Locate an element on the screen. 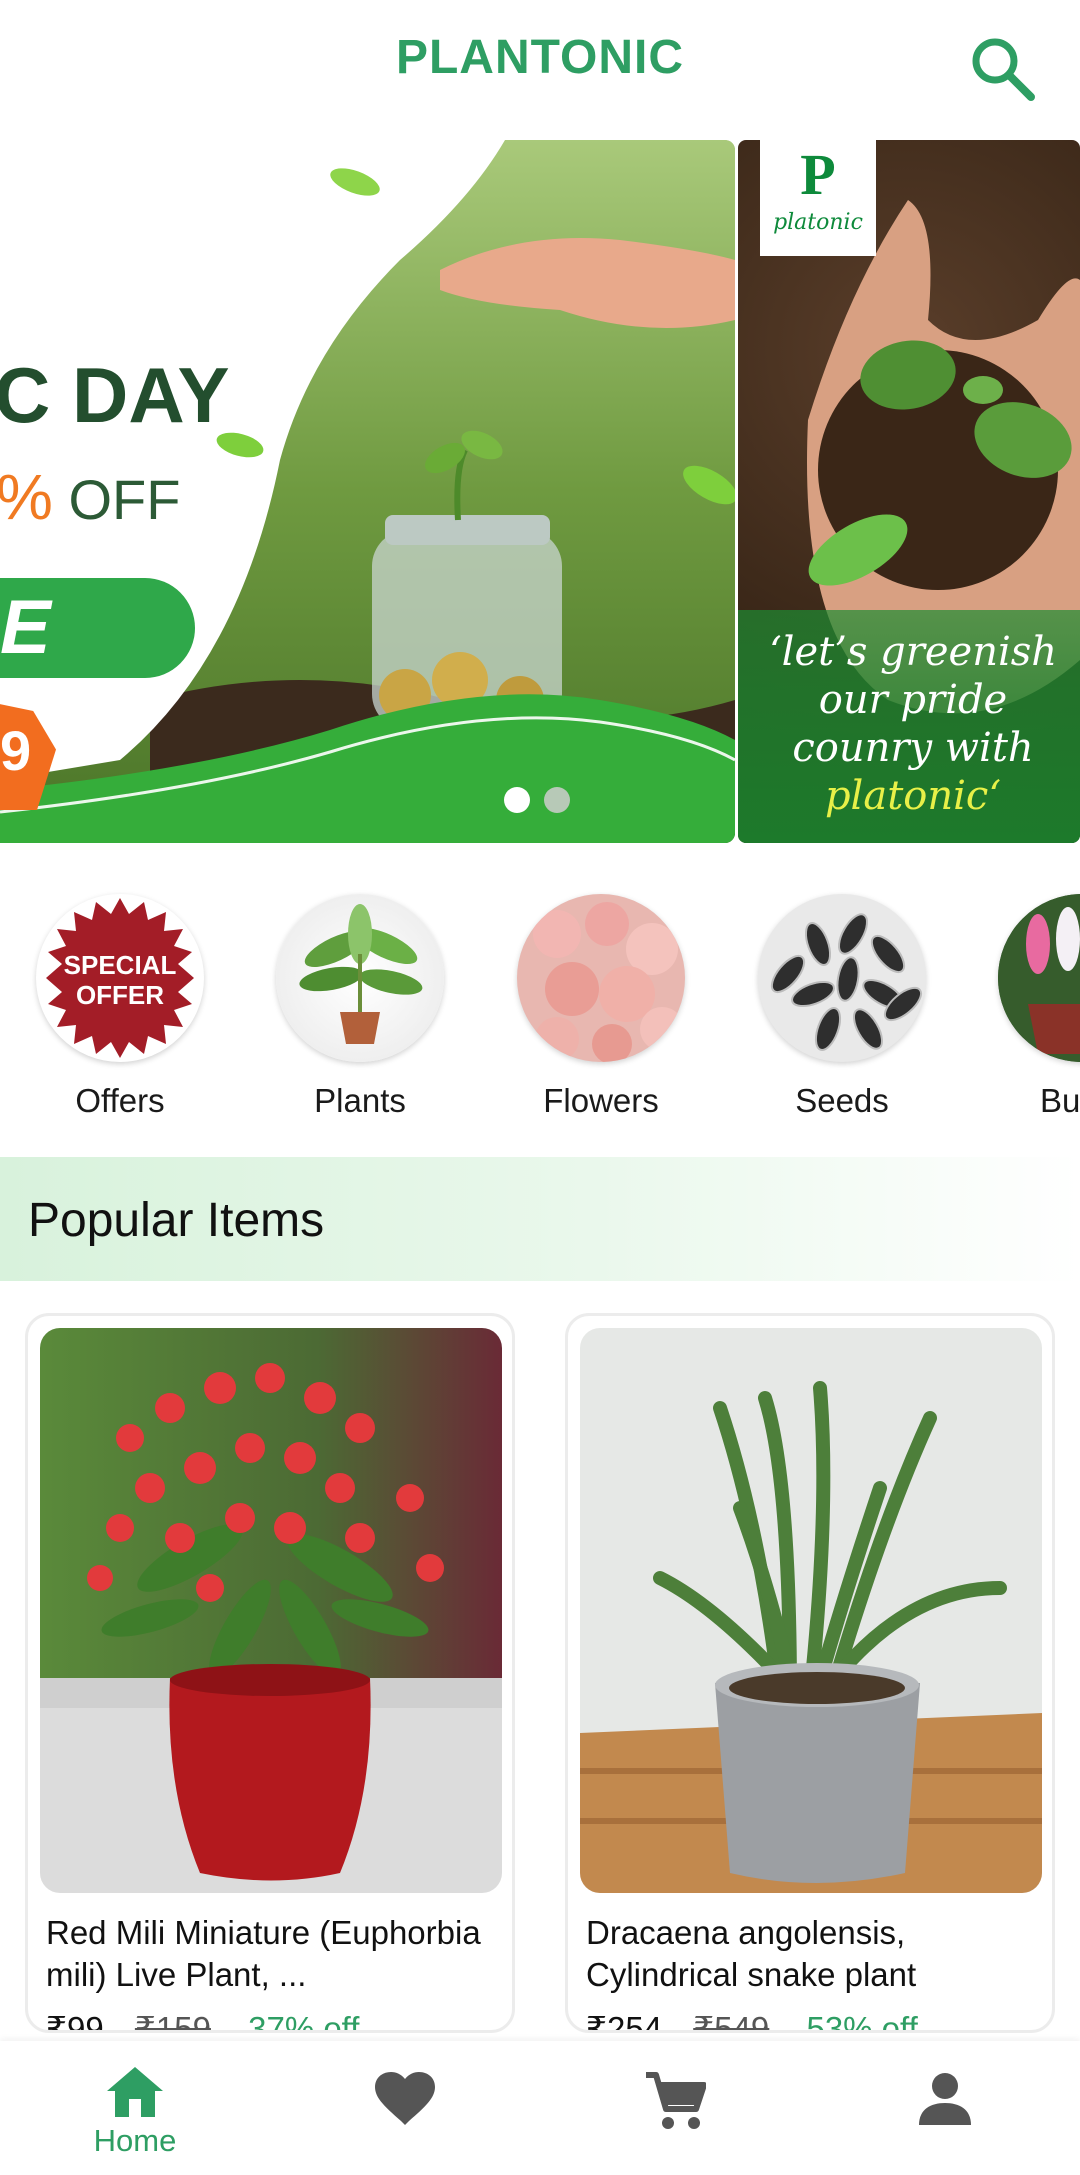  bottom-navigation: Home is located at coordinates (540, 2108).